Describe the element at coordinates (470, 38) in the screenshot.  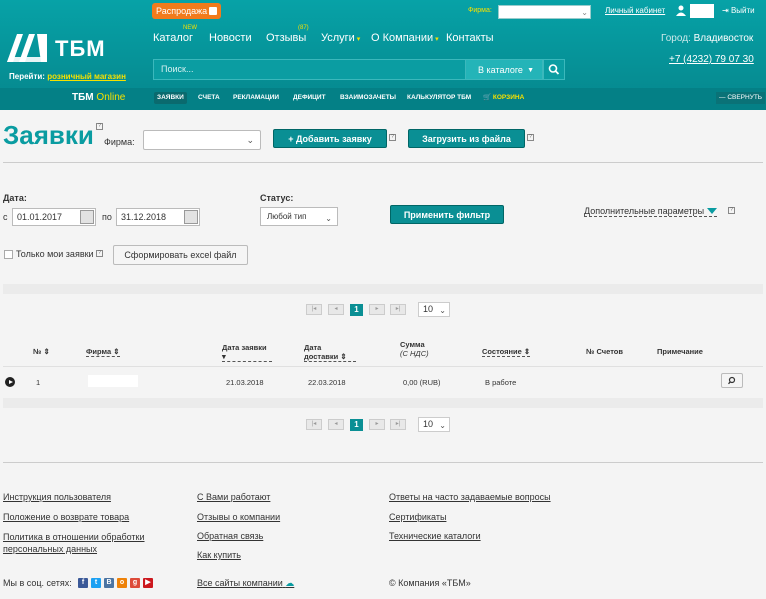
I see `nav-contacts: Контакты` at that location.